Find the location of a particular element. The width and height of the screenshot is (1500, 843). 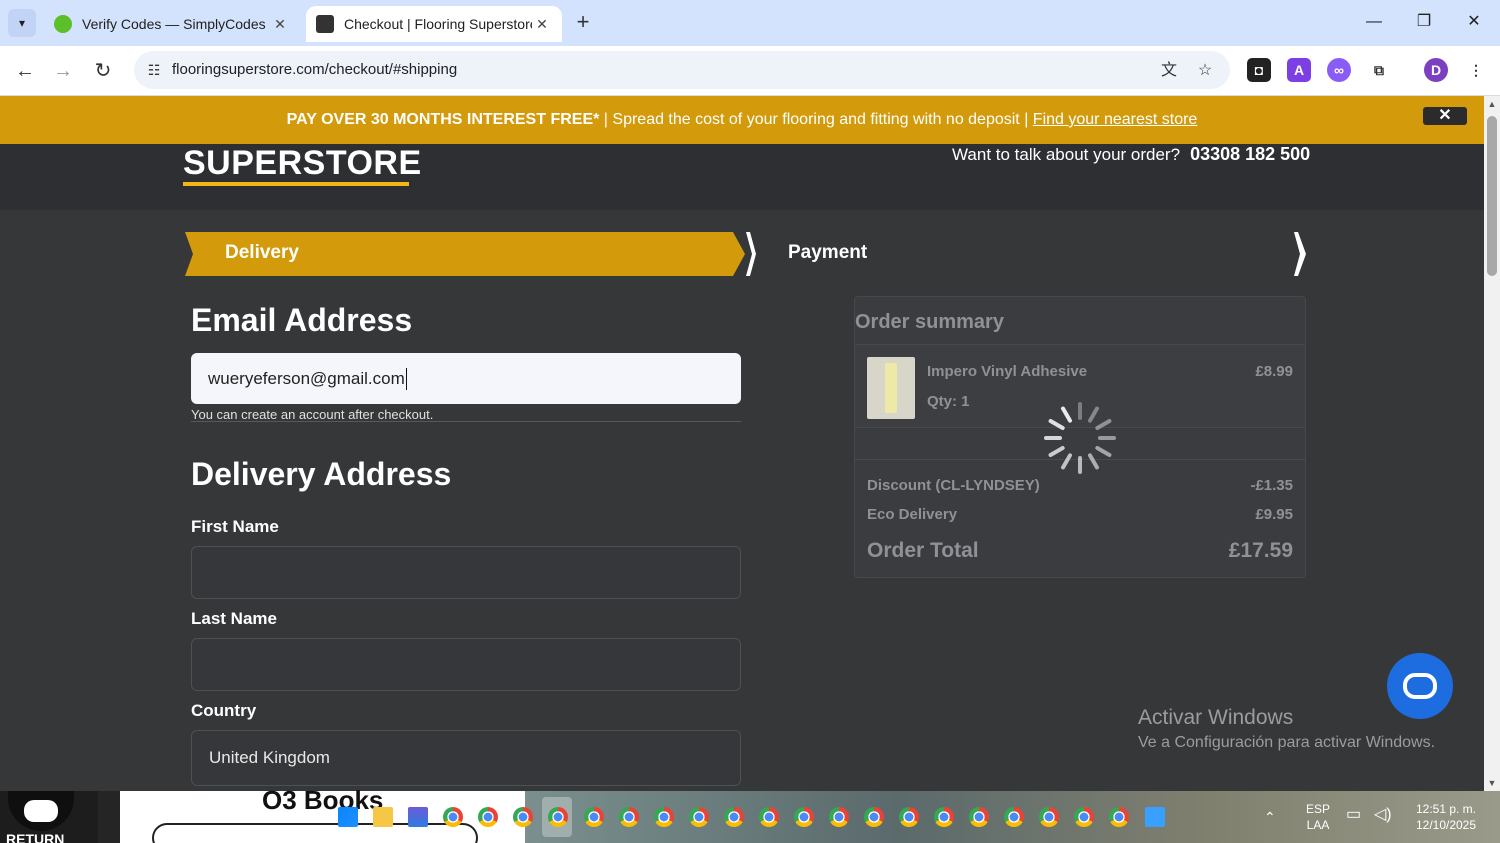

item-qty: Qty: 1 is located at coordinates (948, 401).